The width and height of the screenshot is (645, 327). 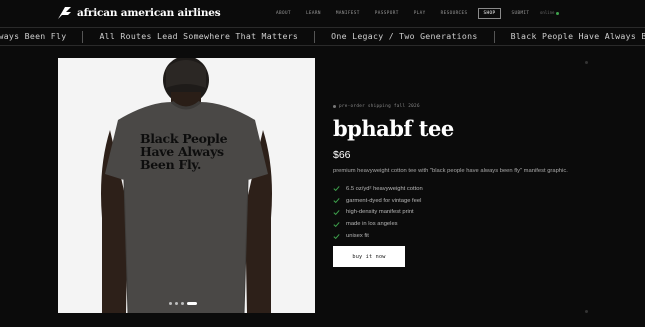 I want to click on ticker-item: One Legacy / Two Generations, so click(x=404, y=36).